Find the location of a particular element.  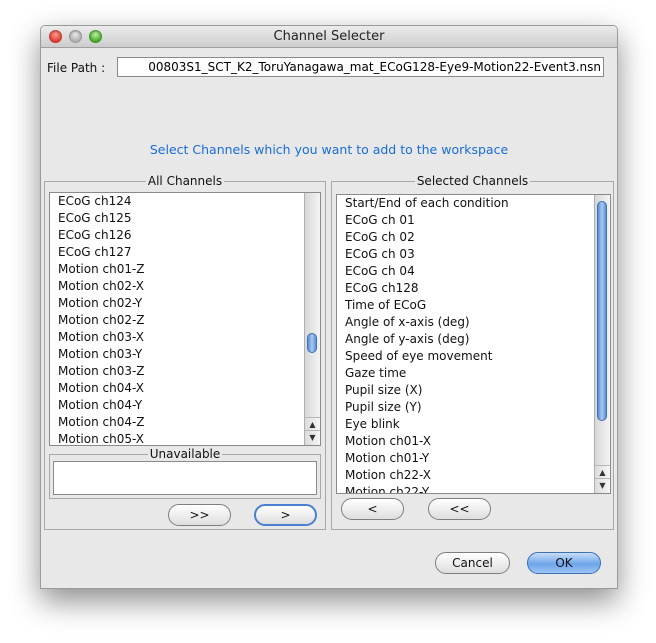

all-channels-scrollbar: ▲ ▼ is located at coordinates (312, 319).